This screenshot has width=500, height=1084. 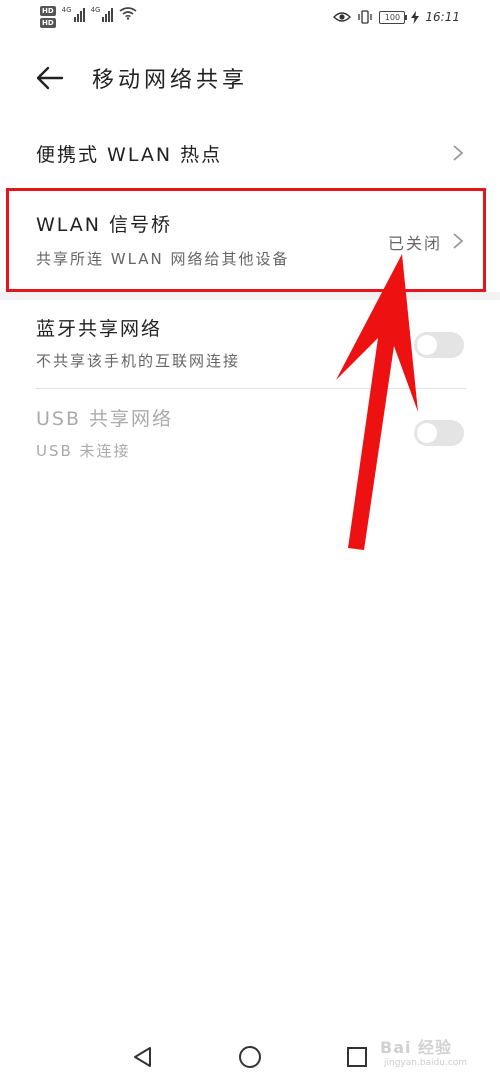 I want to click on page-title: 移动网络共享, so click(x=170, y=80).